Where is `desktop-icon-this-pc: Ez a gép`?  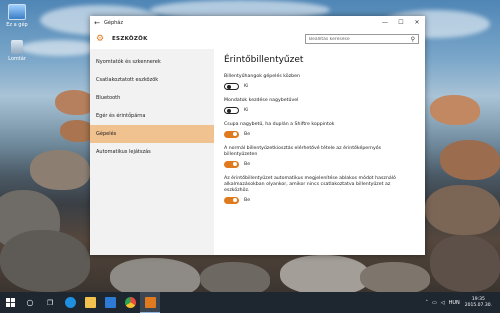 desktop-icon-this-pc: Ez a gép is located at coordinates (17, 16).